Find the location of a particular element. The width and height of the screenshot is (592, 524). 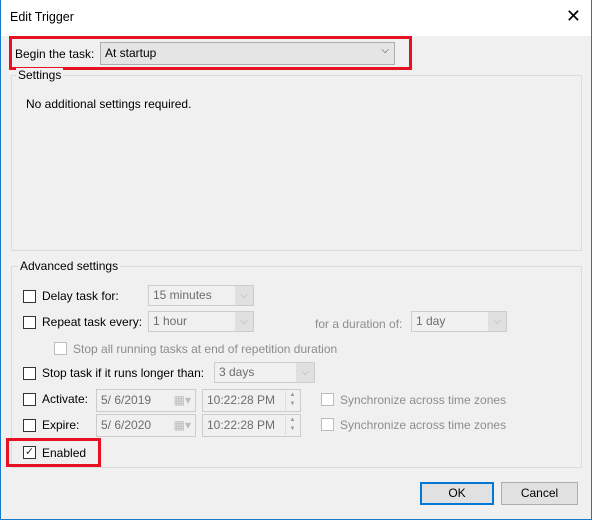

expire-date-picker: 5/ 6/2020 ▦▾ is located at coordinates (146, 425).